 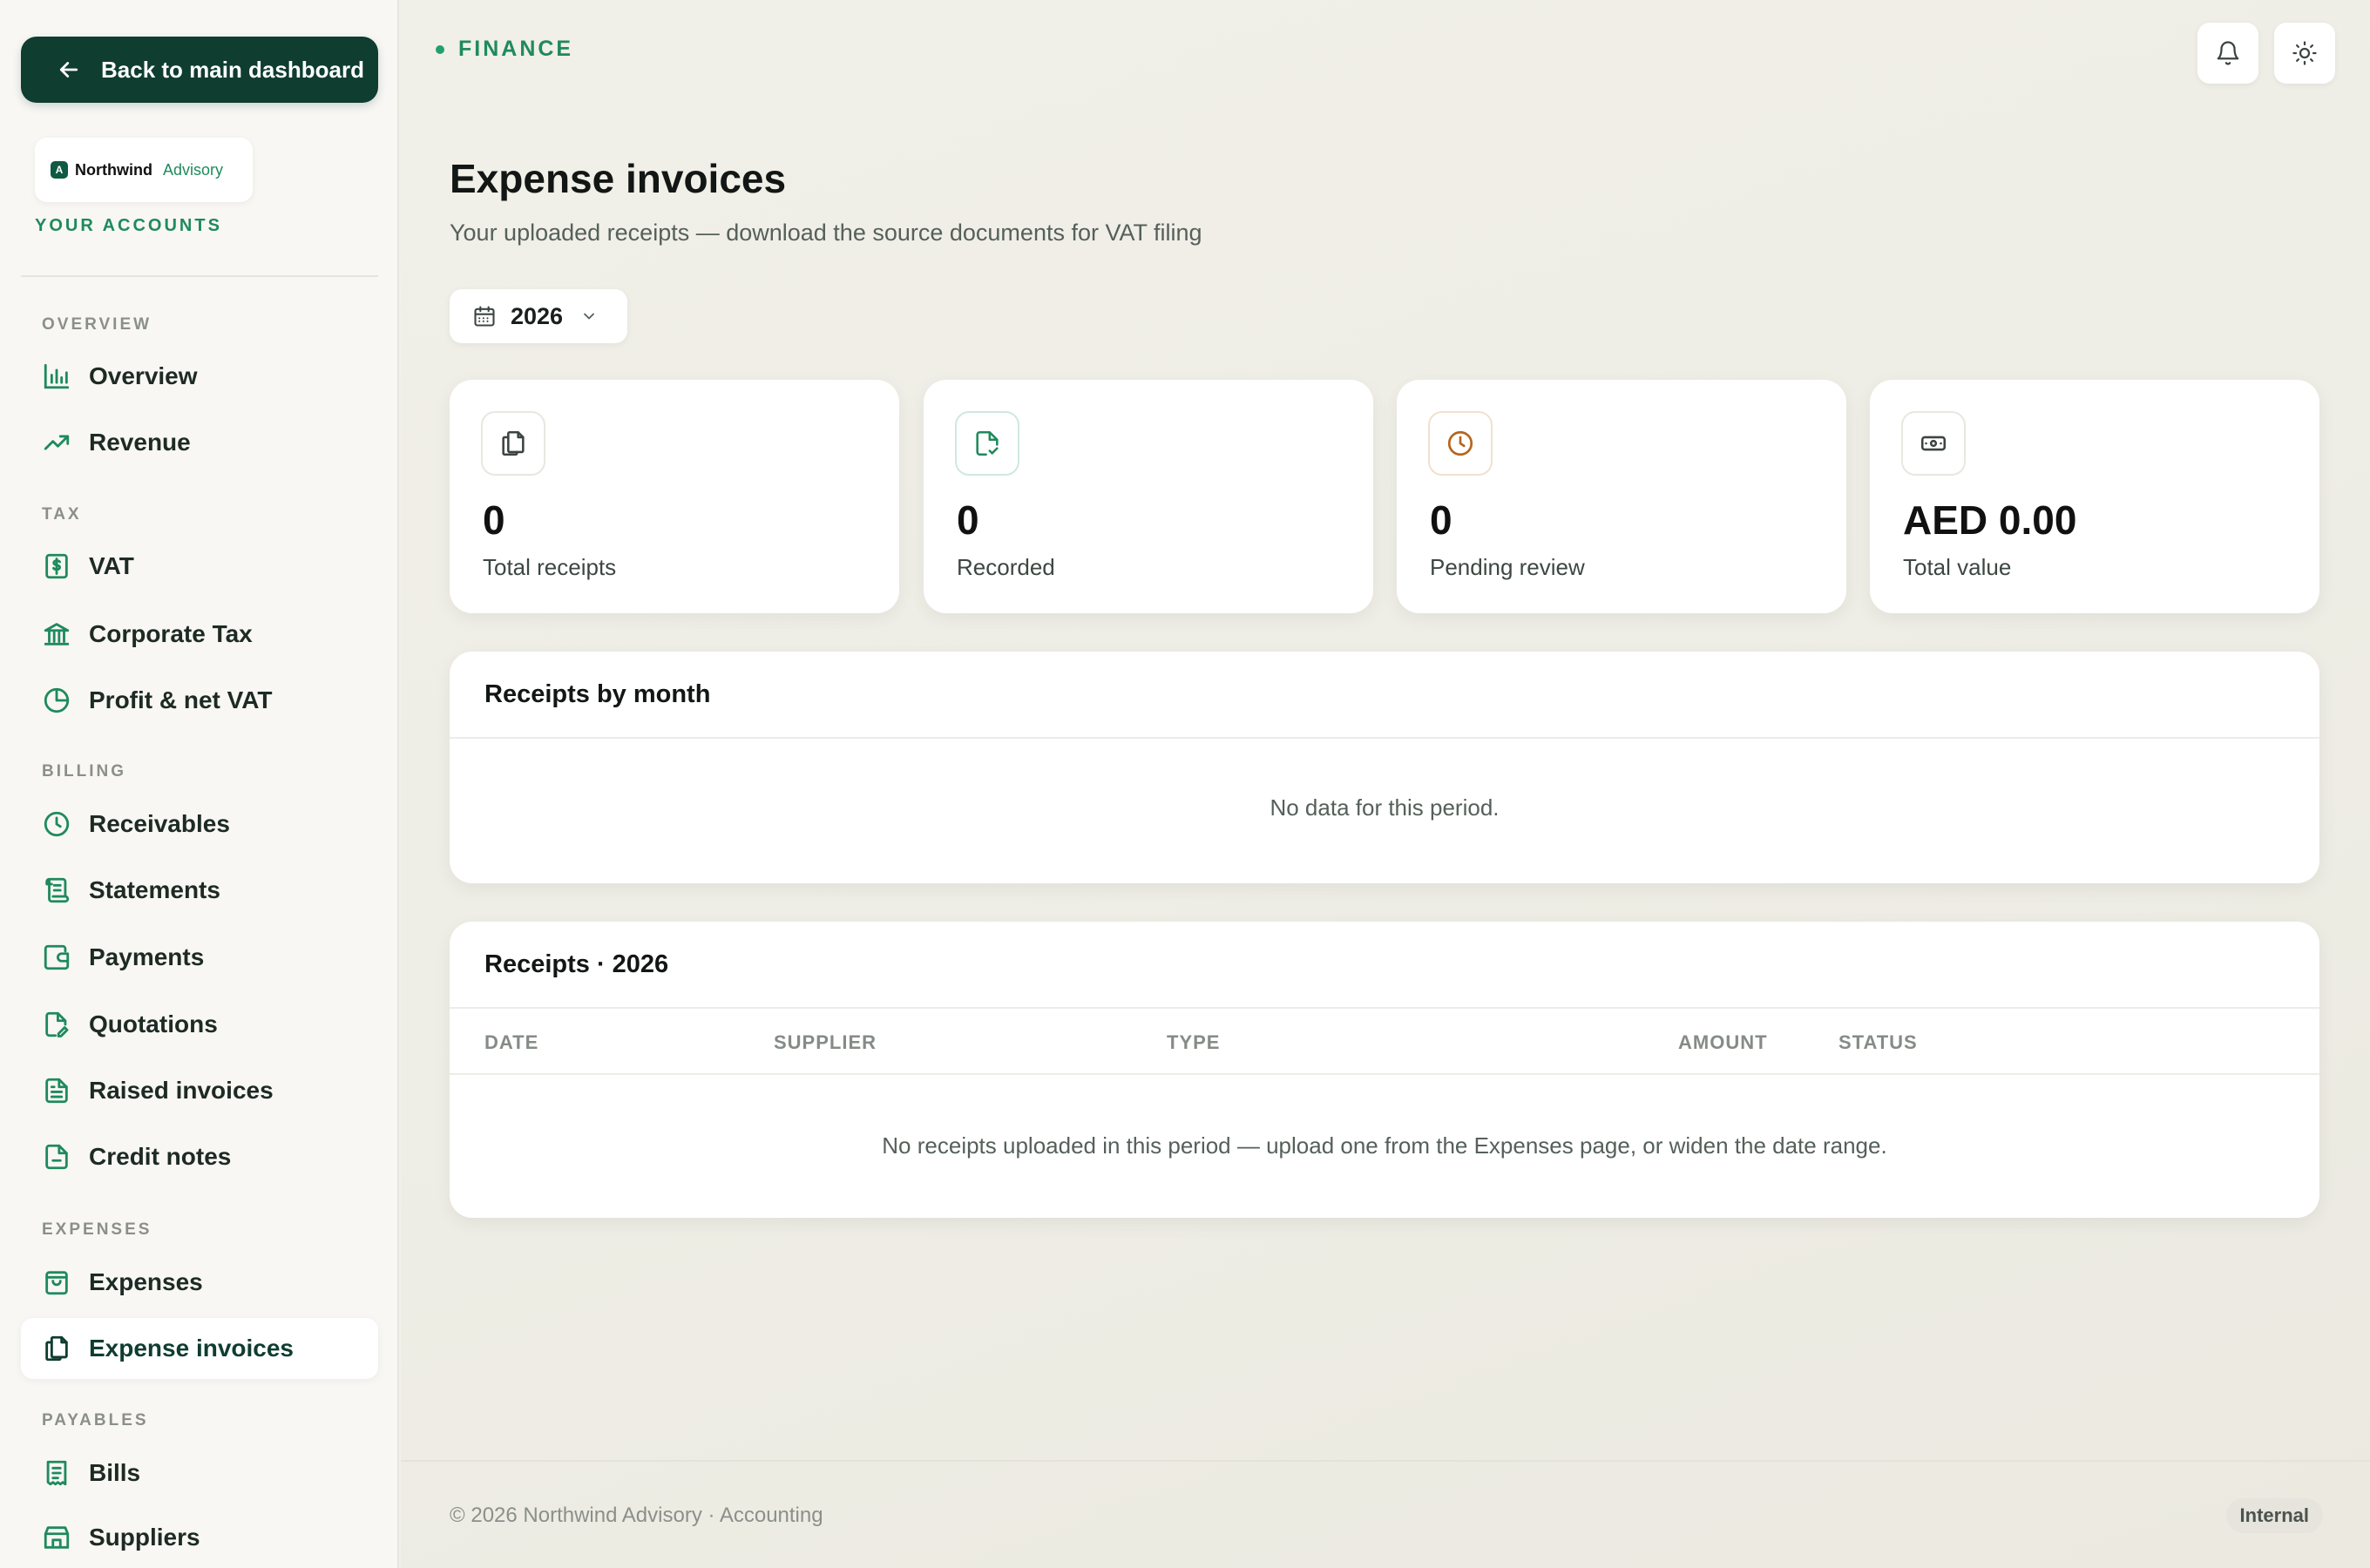 I want to click on sidebar-item-label: Suppliers, so click(x=144, y=1537).